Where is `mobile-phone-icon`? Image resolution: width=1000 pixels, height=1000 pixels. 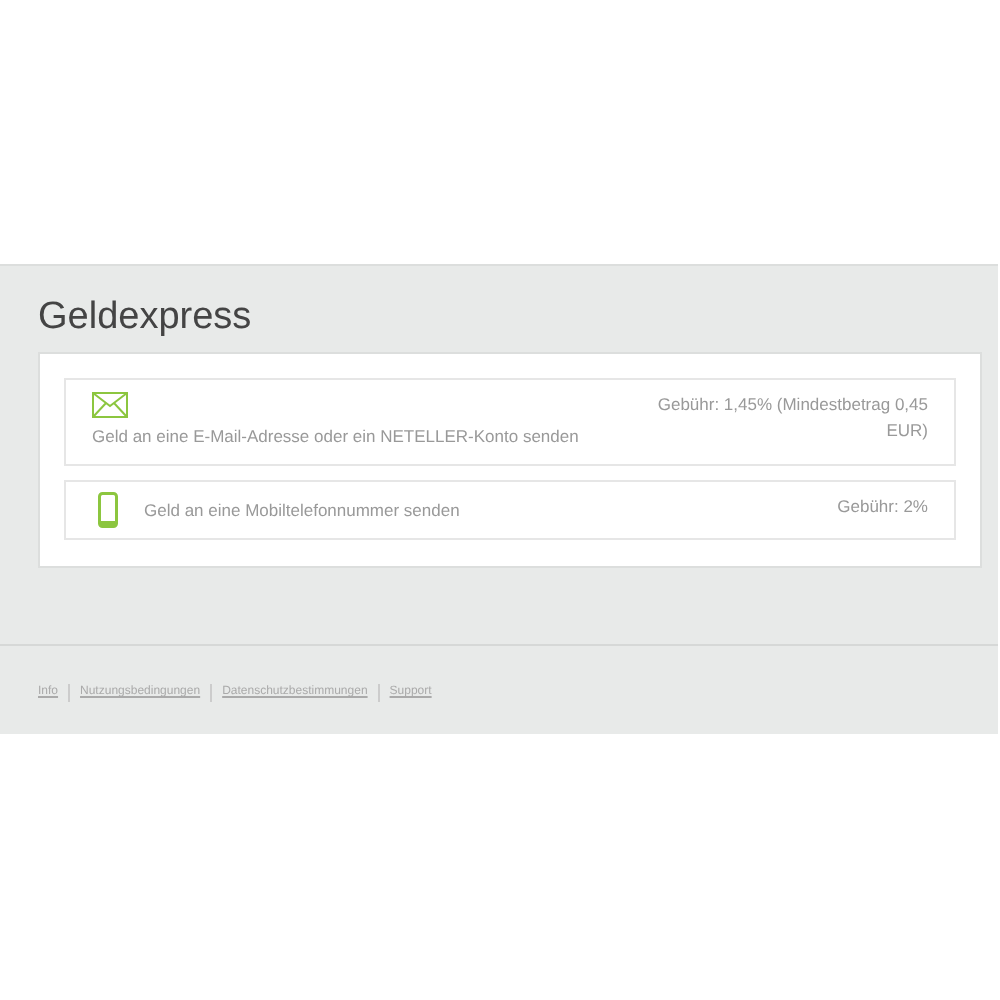 mobile-phone-icon is located at coordinates (108, 510).